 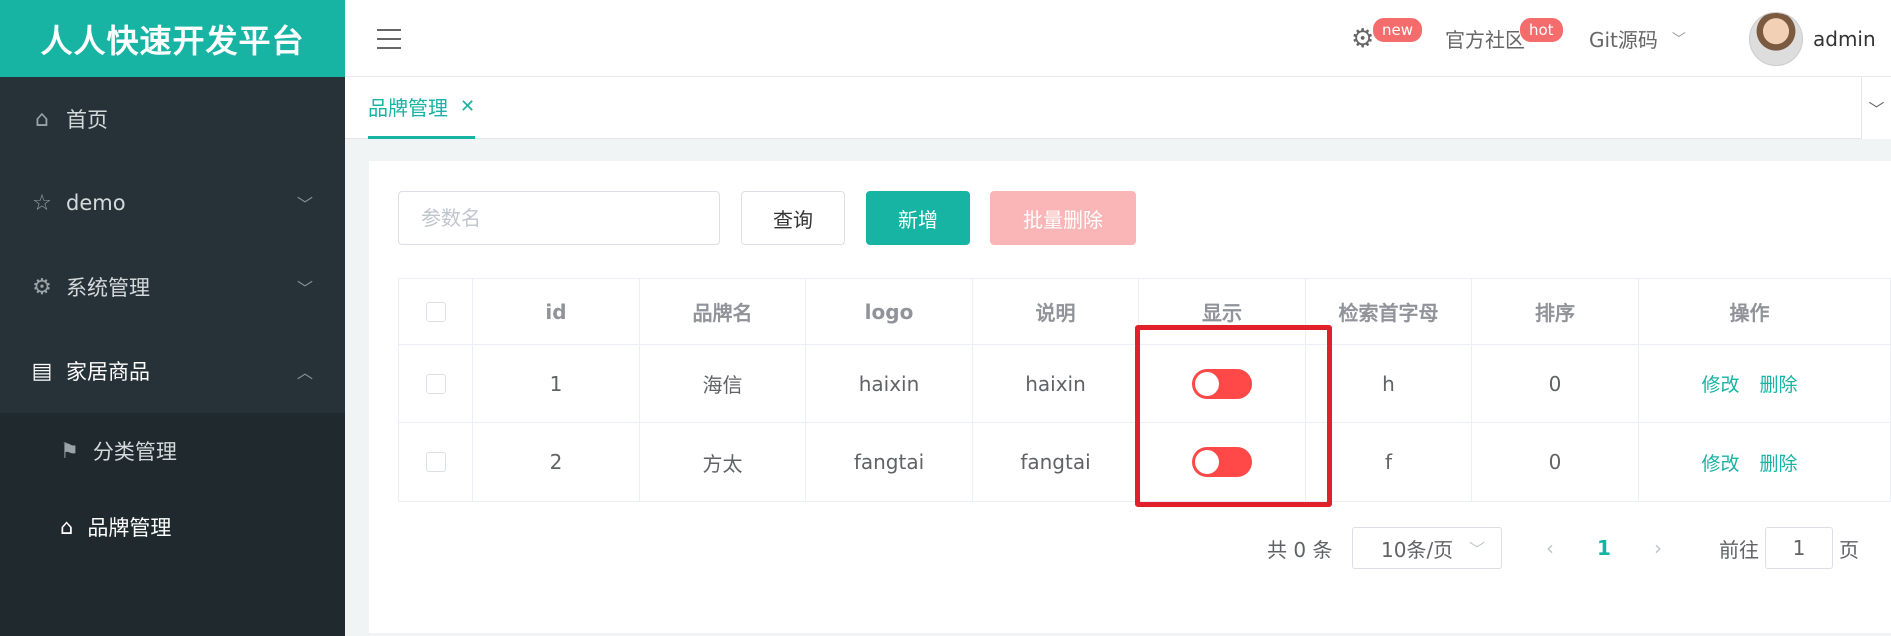 What do you see at coordinates (1849, 549) in the screenshot?
I see `page-suffix: 页` at bounding box center [1849, 549].